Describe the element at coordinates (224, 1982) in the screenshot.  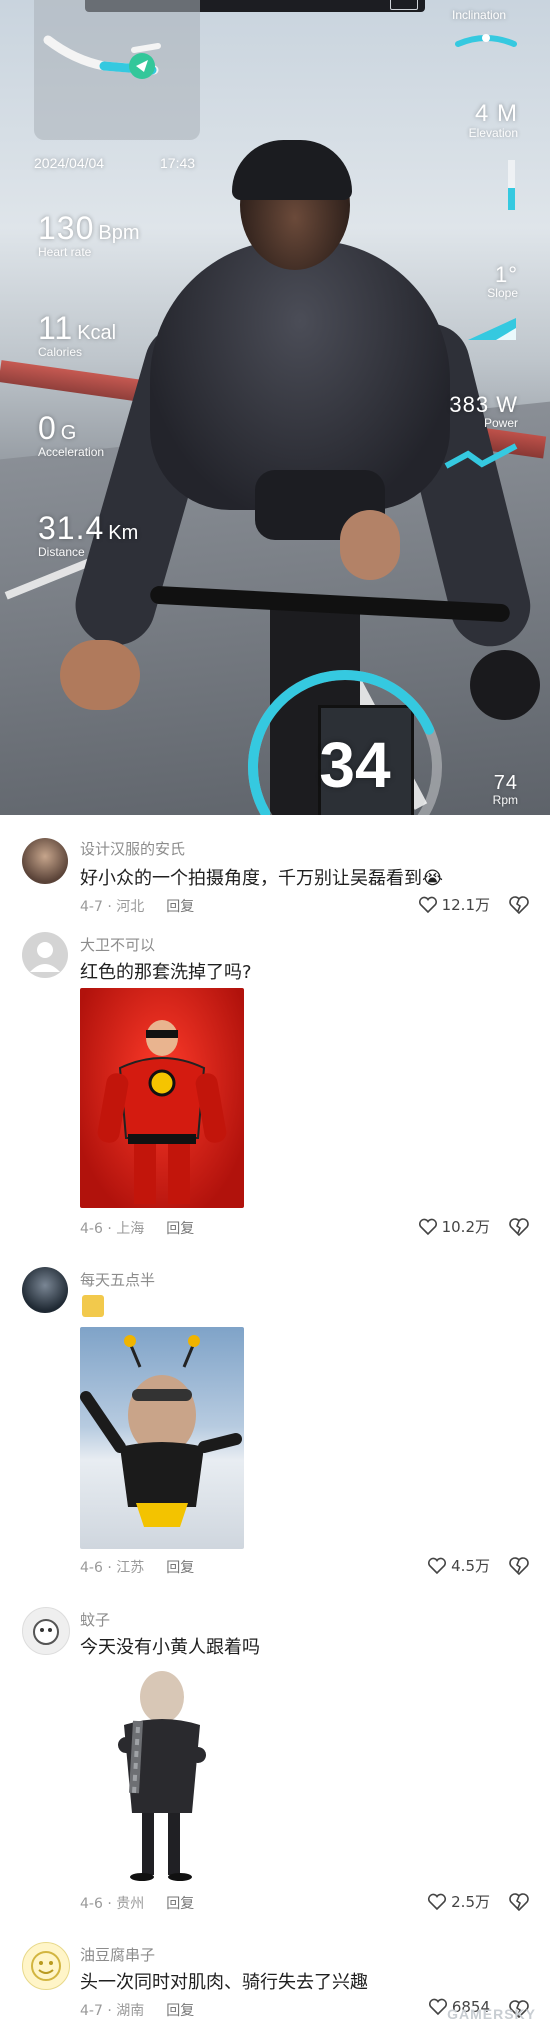
I see `comment-text: 头一次同时对肌肉、骑行失去了兴趣` at that location.